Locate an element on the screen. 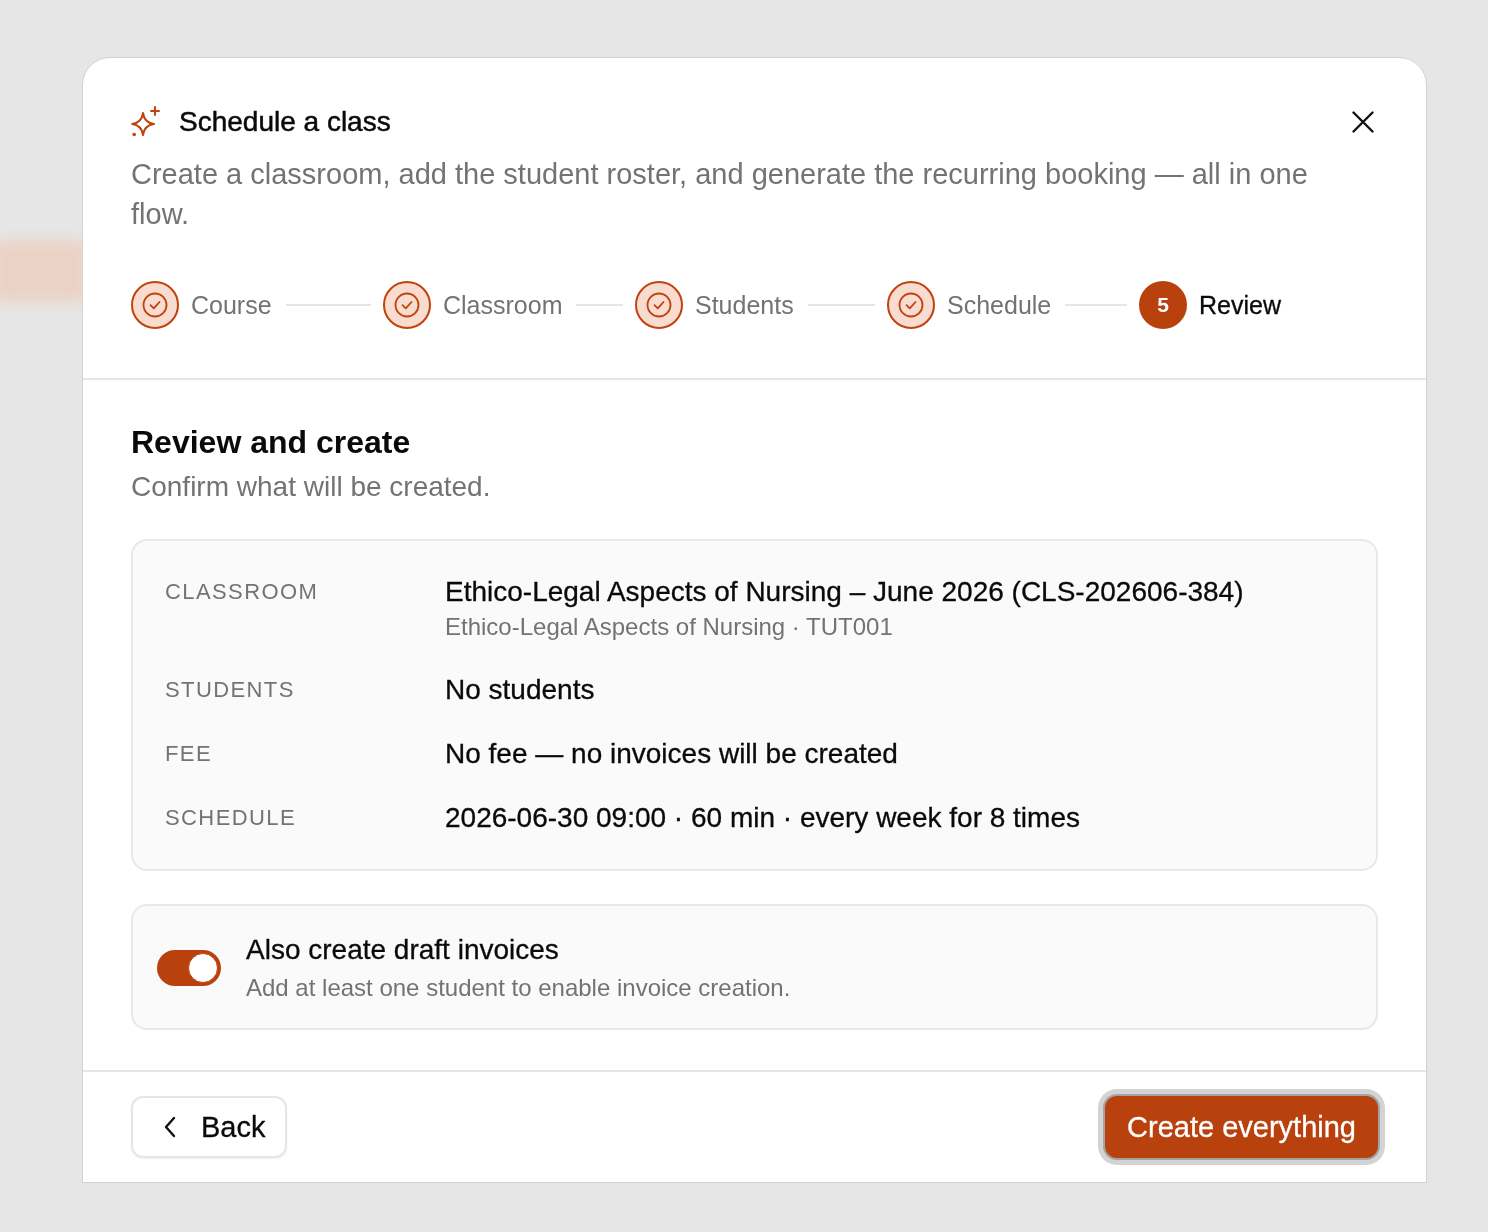 The height and width of the screenshot is (1232, 1488). section-heading: Review and create is located at coordinates (271, 442).